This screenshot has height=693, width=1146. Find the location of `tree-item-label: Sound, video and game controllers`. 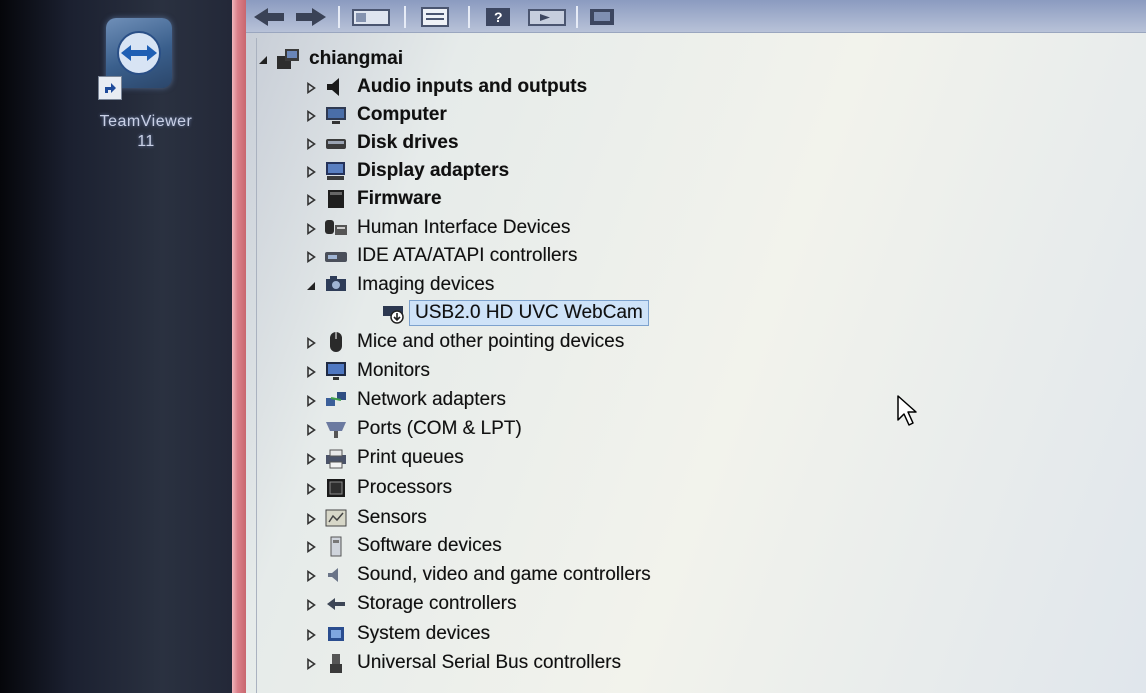

tree-item-label: Sound, video and game controllers is located at coordinates (504, 574).